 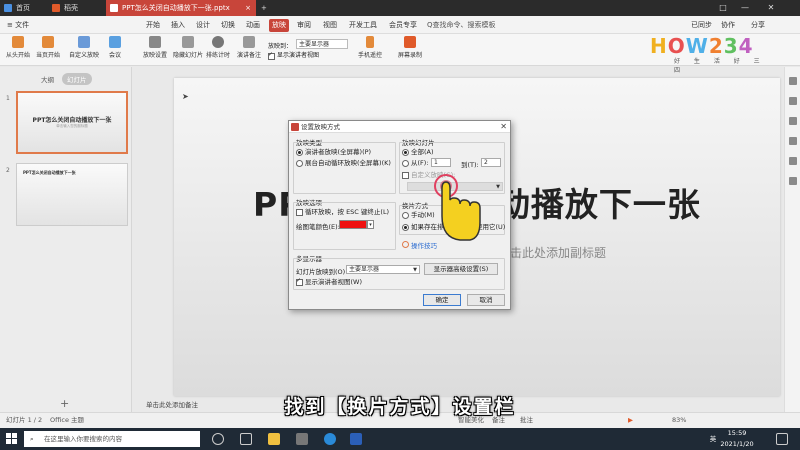 What do you see at coordinates (265, 8) in the screenshot?
I see `new-tab-icon: +` at bounding box center [265, 8].